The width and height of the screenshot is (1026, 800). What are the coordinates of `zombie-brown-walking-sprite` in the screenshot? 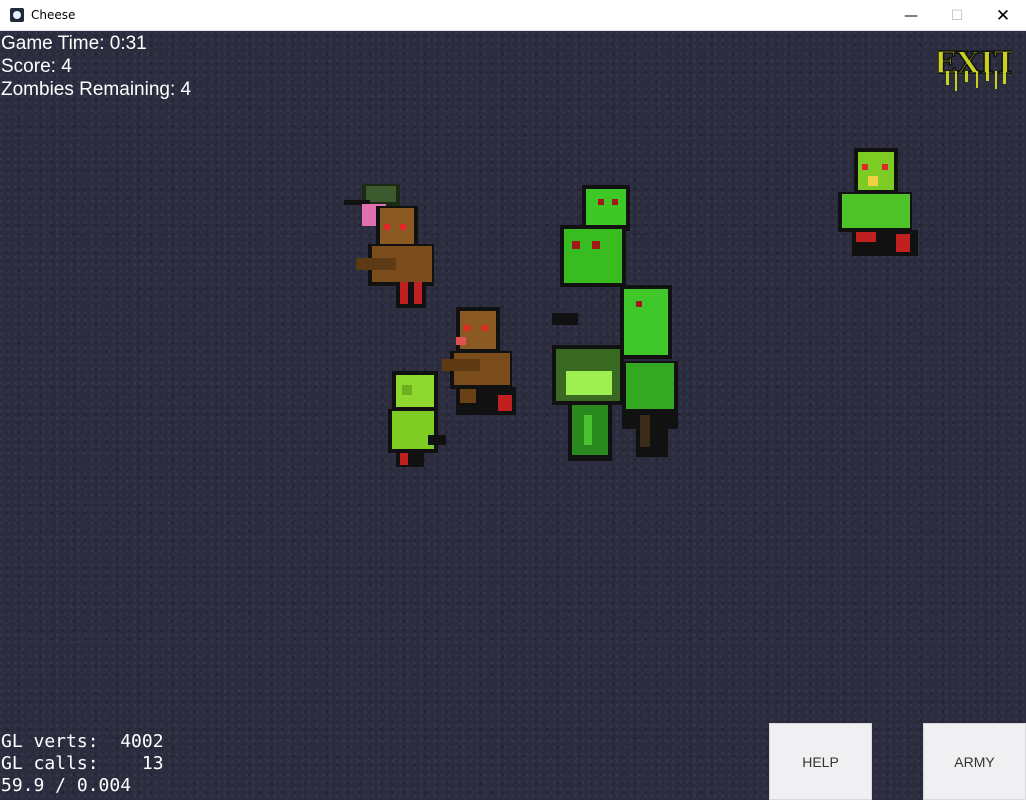 It's located at (479, 361).